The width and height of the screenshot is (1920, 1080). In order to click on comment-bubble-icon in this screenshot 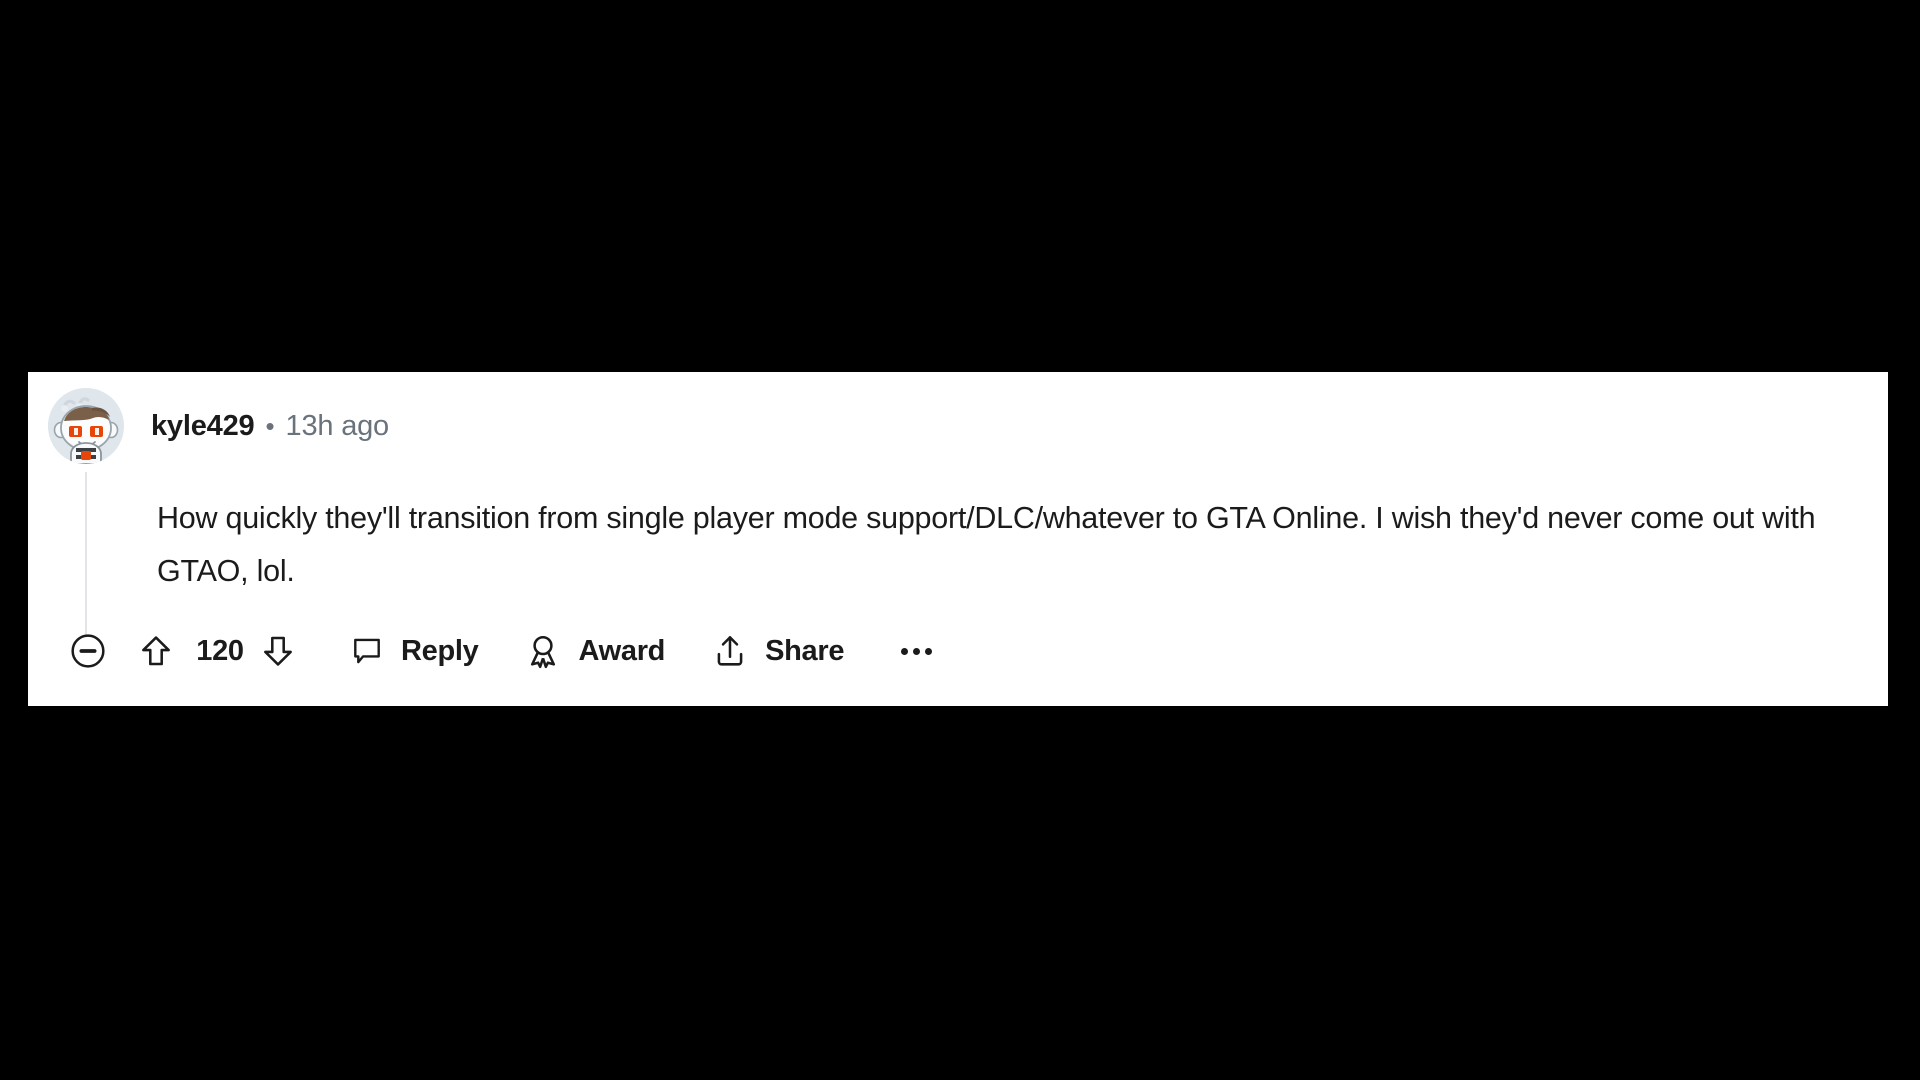, I will do `click(367, 651)`.